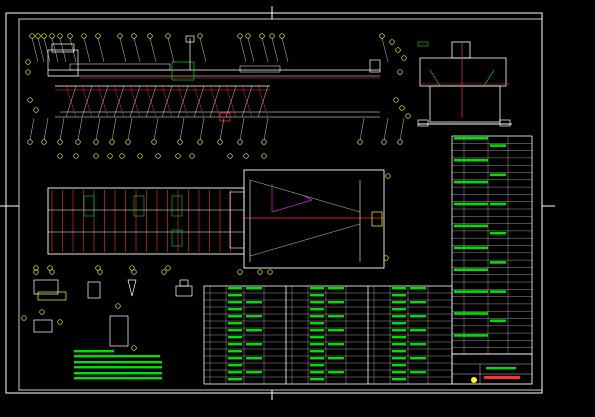  I want to click on title-block-drawing-number, so click(502, 377).